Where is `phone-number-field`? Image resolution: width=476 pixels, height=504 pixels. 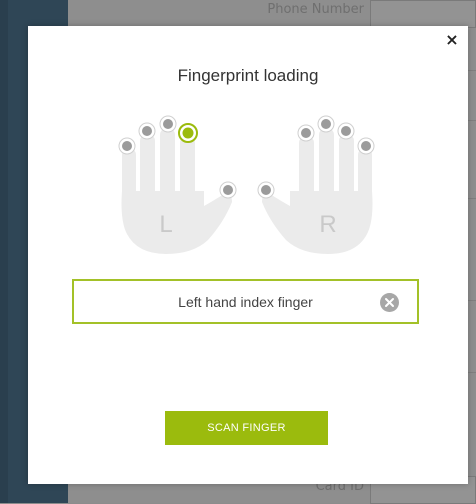
phone-number-field is located at coordinates (423, 14).